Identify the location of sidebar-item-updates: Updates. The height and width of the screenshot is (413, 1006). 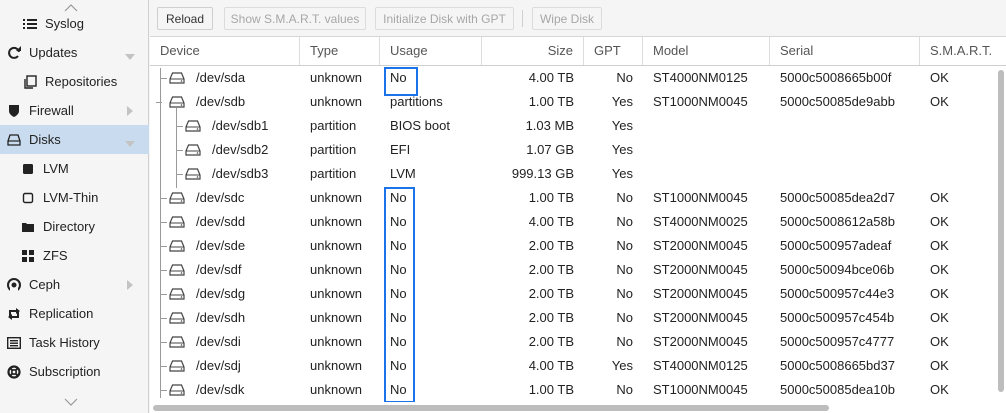
(74, 52).